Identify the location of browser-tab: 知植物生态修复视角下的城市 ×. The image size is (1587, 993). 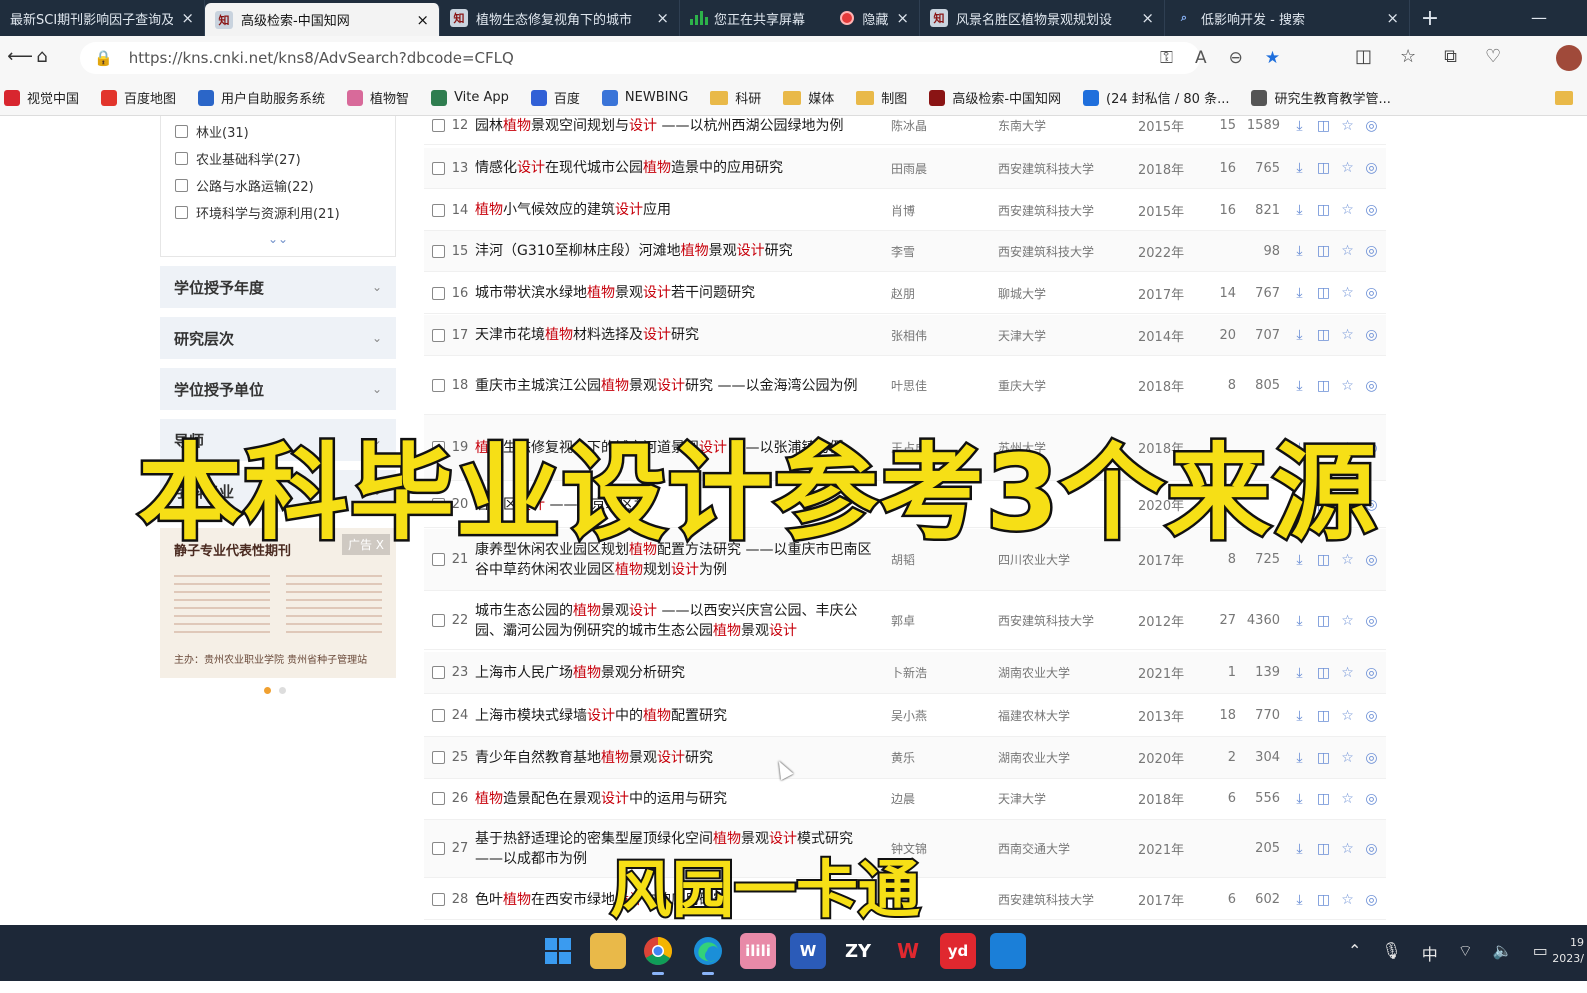
(560, 18).